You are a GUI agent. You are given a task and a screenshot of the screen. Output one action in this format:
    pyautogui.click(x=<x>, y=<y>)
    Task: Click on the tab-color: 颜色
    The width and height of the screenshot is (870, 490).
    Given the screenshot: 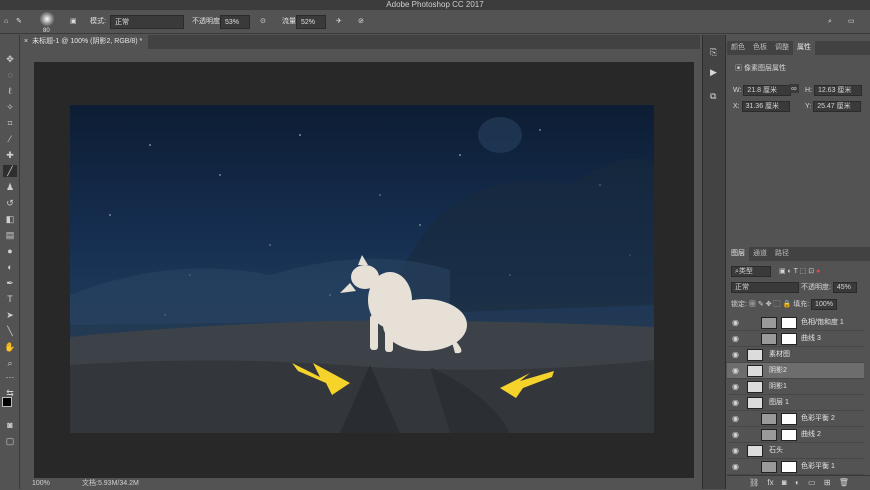 What is the action you would take?
    pyautogui.click(x=738, y=48)
    